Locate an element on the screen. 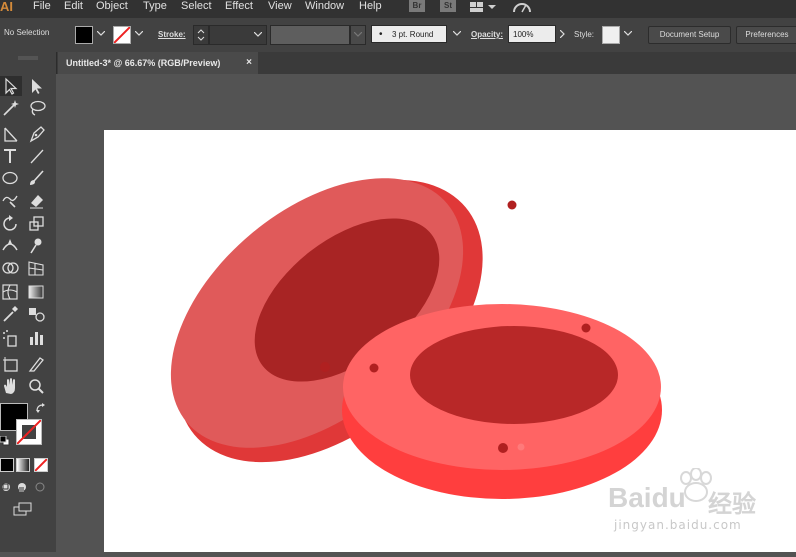  symbol-sprayer-tool is located at coordinates (11, 338).